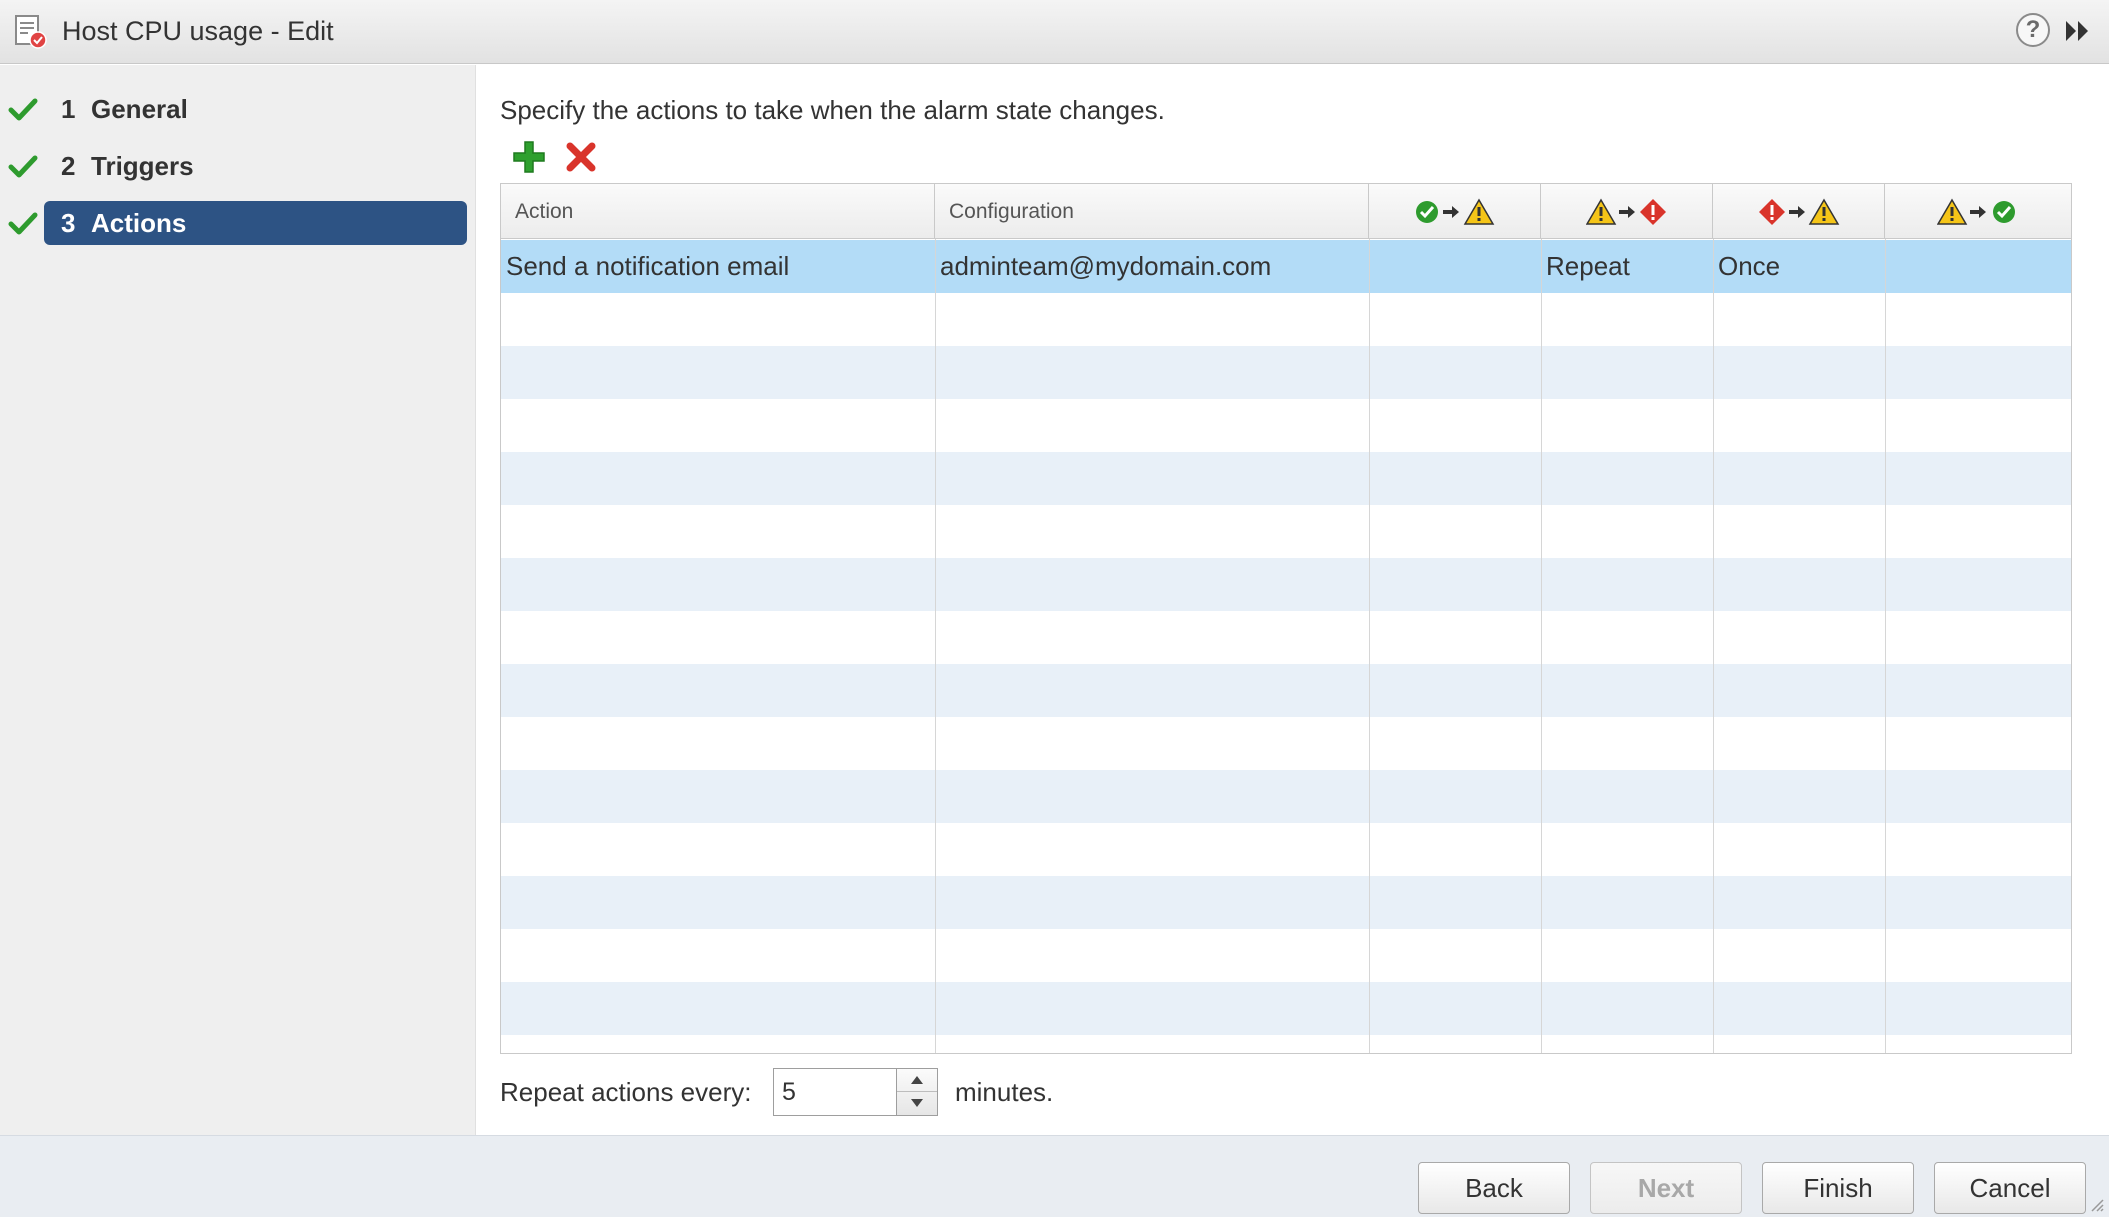  What do you see at coordinates (198, 31) in the screenshot?
I see `dialog-title: Host CPU usage - Edit` at bounding box center [198, 31].